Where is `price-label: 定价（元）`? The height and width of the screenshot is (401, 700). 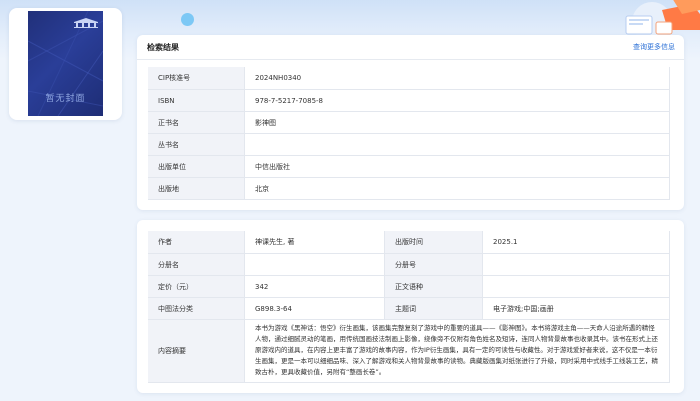
price-label: 定价（元） is located at coordinates (196, 287).